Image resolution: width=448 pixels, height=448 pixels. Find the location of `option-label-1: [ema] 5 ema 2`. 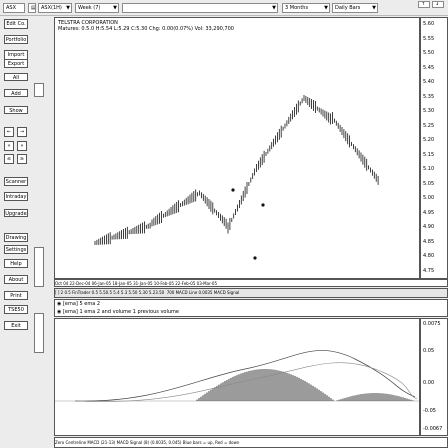

option-label-1: [ema] 5 ema 2 is located at coordinates (81, 304).